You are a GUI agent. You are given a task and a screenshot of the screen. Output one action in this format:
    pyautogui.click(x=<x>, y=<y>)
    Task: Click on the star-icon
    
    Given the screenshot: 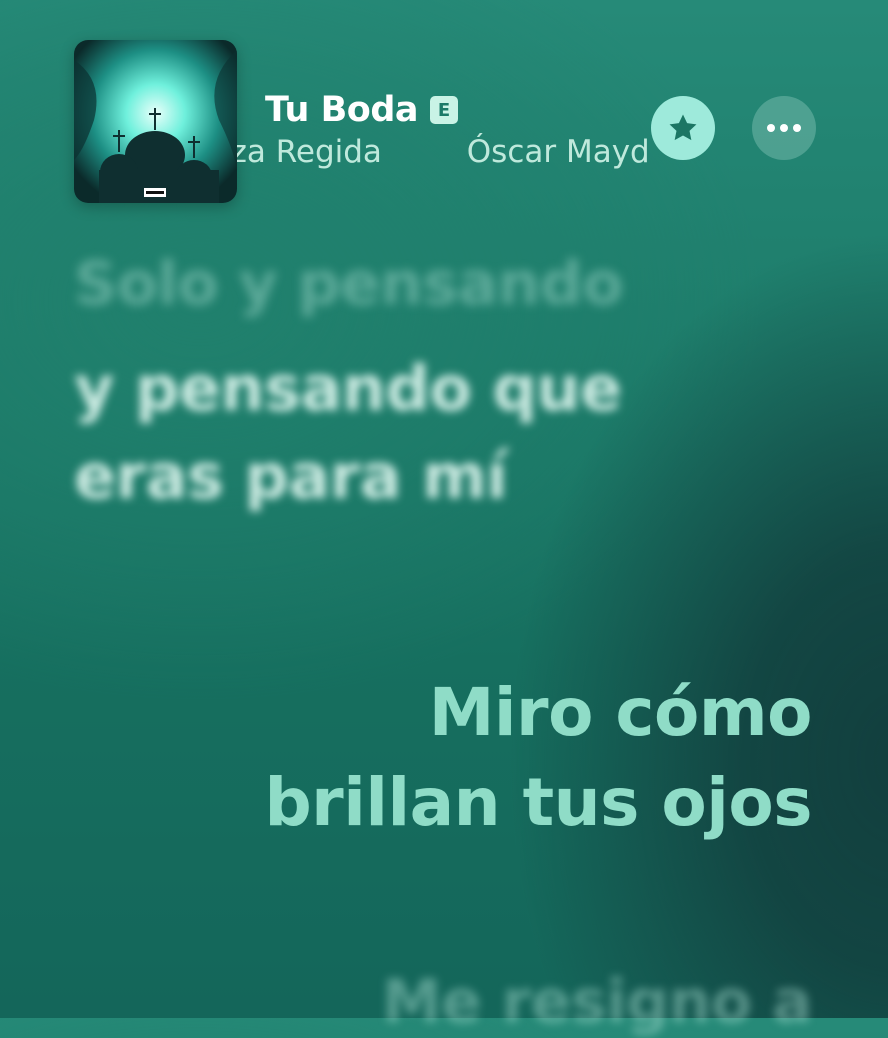 What is the action you would take?
    pyautogui.click(x=683, y=127)
    